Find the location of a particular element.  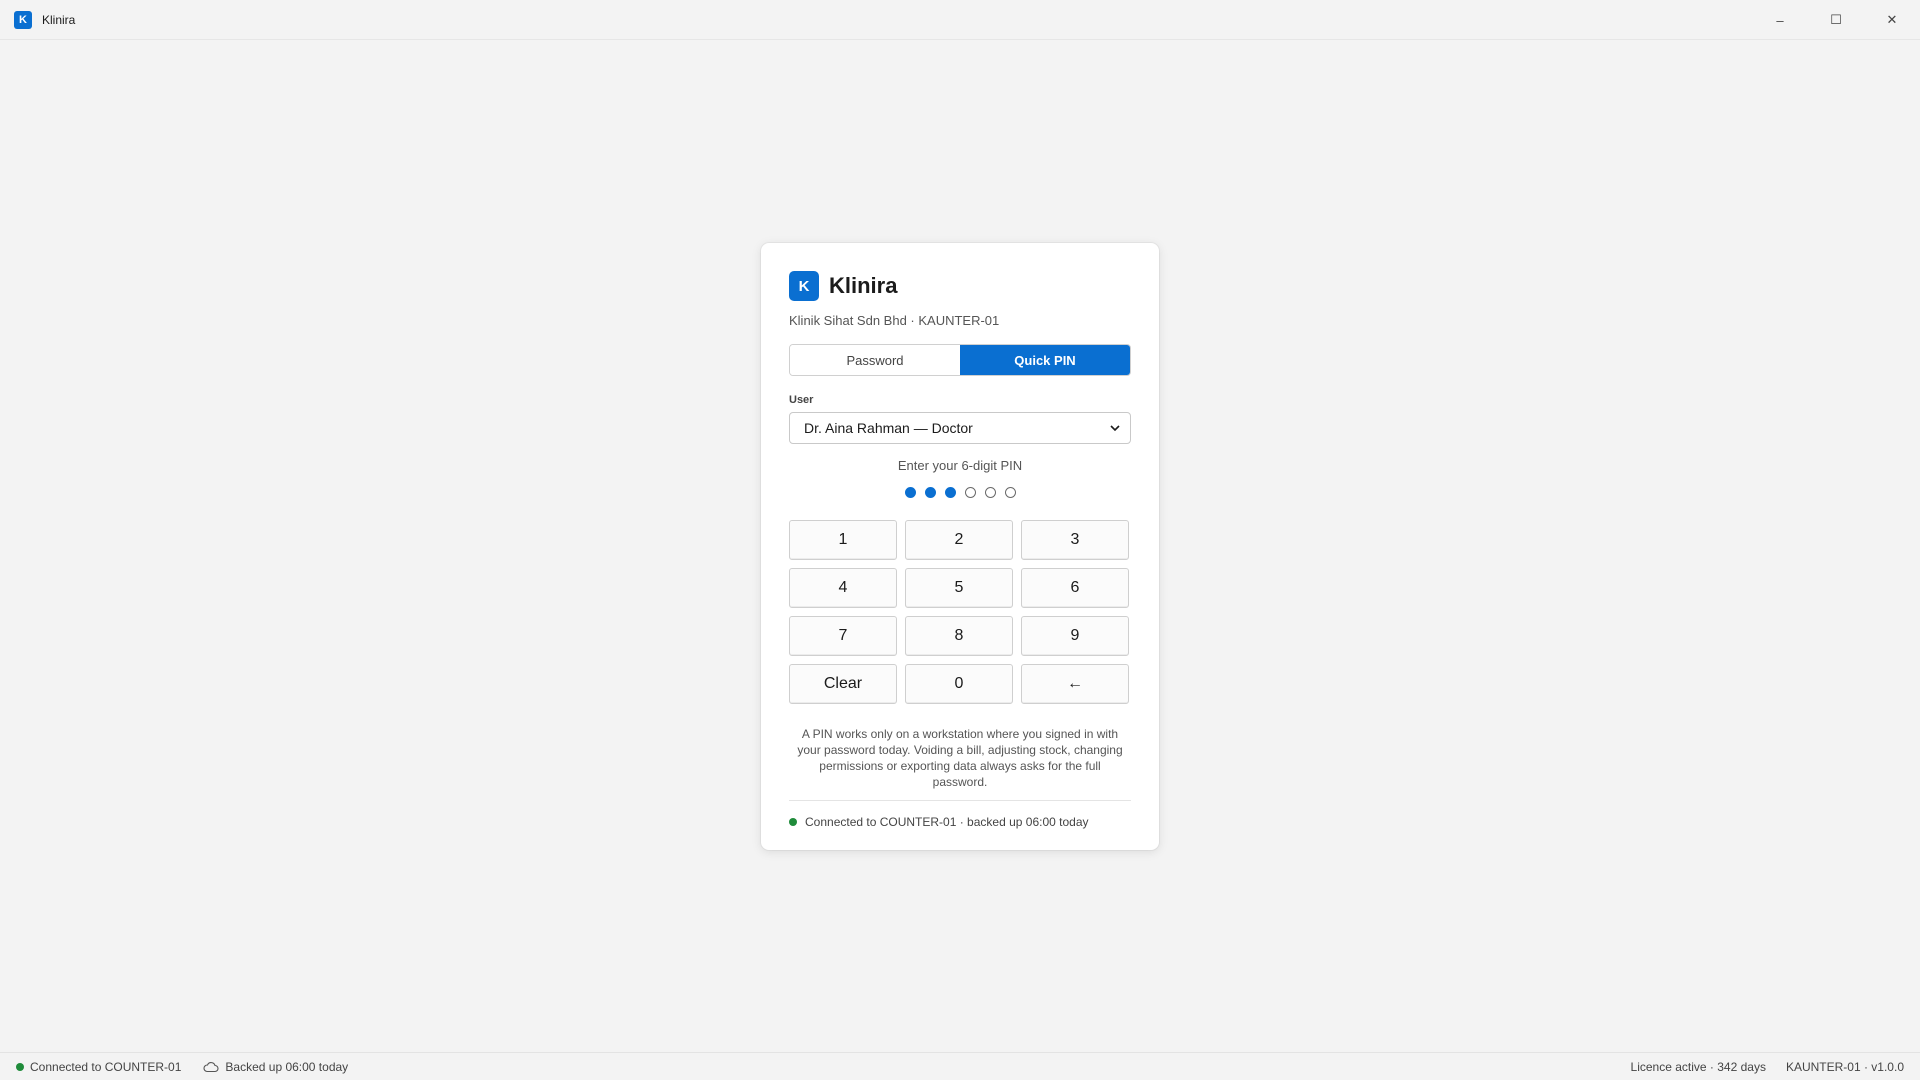

key-2: 2 is located at coordinates (959, 540).